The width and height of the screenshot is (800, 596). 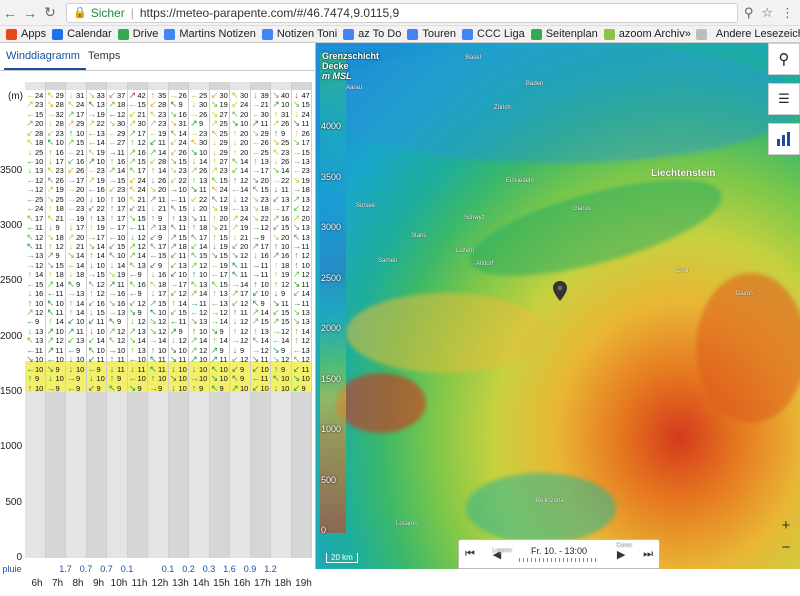 I want to click on wind-cell: ↗ 10, so click(x=241, y=388).